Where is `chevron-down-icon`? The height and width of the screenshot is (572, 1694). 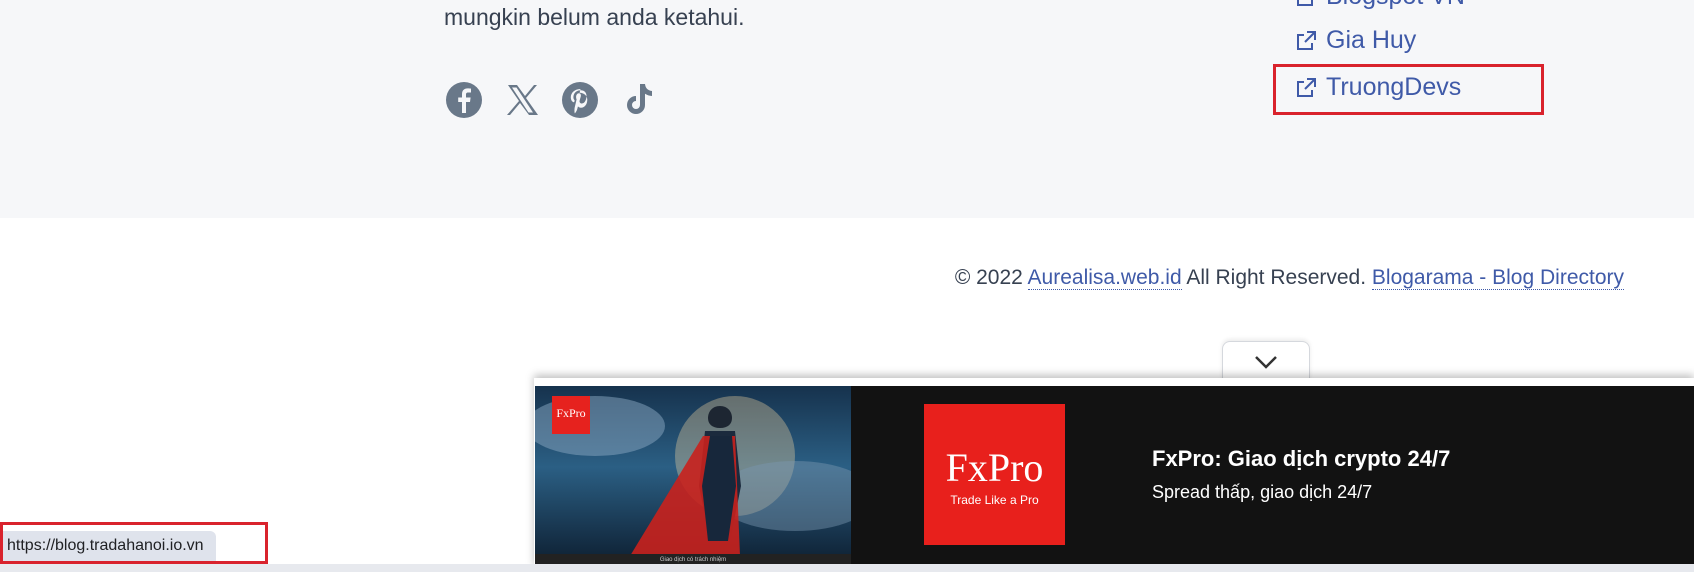 chevron-down-icon is located at coordinates (1266, 362).